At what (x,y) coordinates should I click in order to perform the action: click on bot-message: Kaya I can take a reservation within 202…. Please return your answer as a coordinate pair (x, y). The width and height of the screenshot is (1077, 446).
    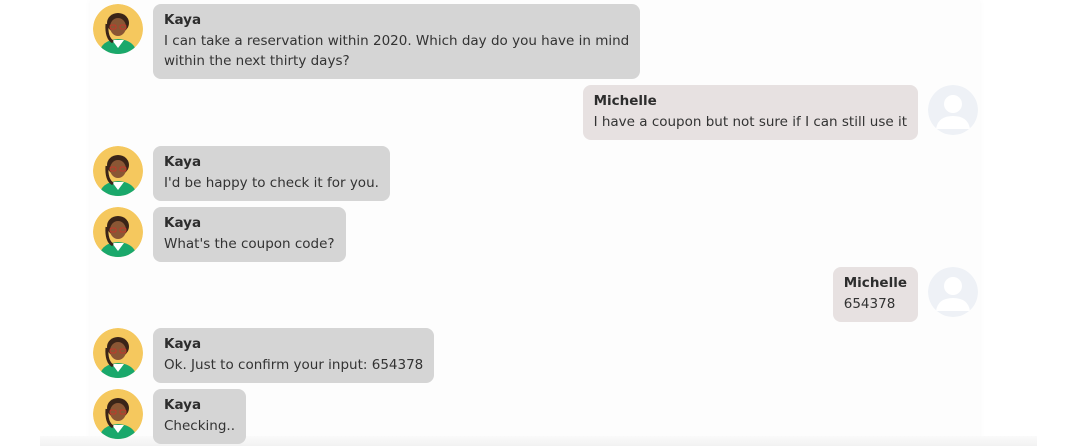
    Looking at the image, I should click on (367, 41).